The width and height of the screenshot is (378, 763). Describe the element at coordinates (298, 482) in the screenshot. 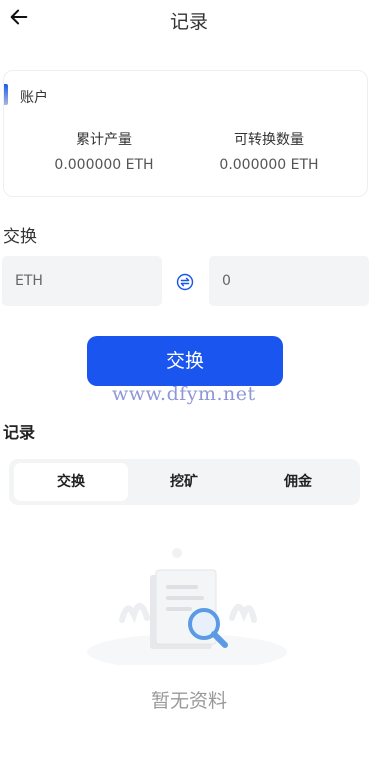

I see `tab-commission: 佣金` at that location.